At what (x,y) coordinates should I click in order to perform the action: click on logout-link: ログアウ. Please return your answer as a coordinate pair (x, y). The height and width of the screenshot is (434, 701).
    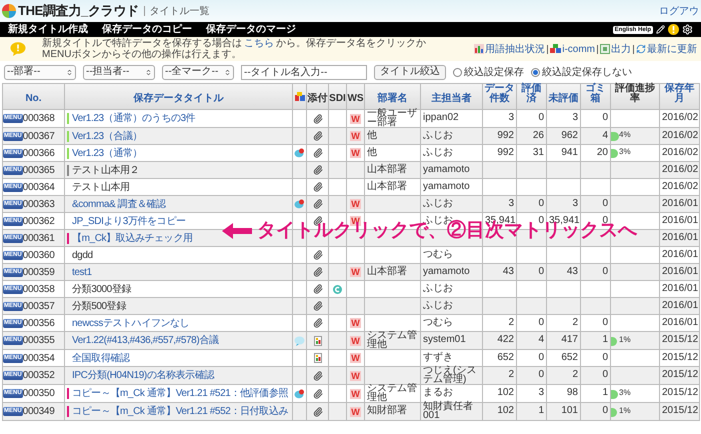
    Looking at the image, I should click on (679, 11).